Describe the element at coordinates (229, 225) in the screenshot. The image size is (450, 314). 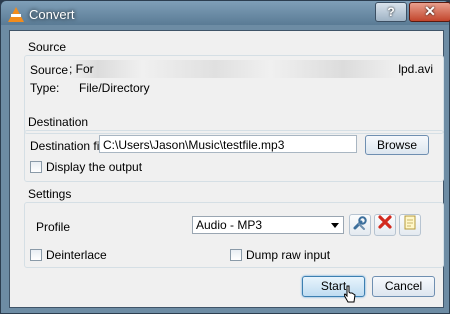
I see `profile-select-value: Audio - MP3` at that location.